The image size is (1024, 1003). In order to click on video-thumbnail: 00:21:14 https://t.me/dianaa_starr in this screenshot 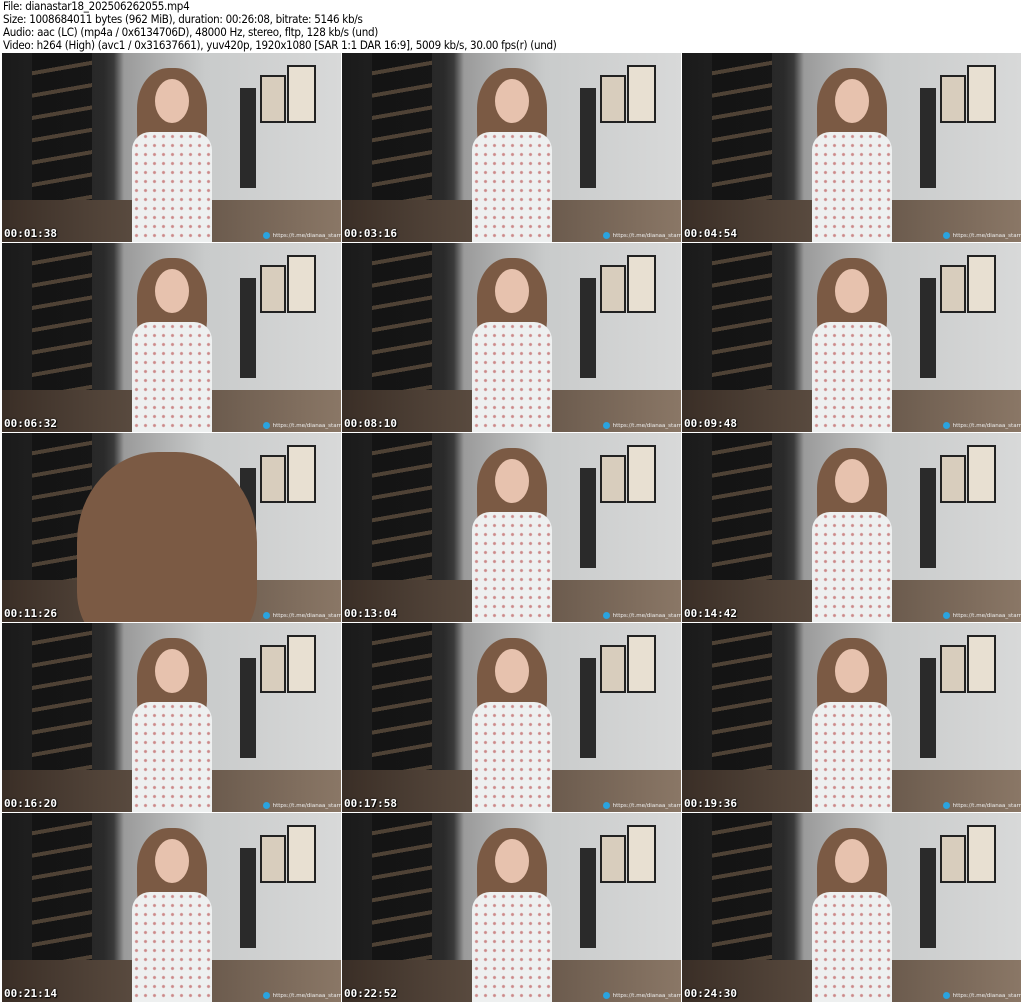, I will do `click(171, 907)`.